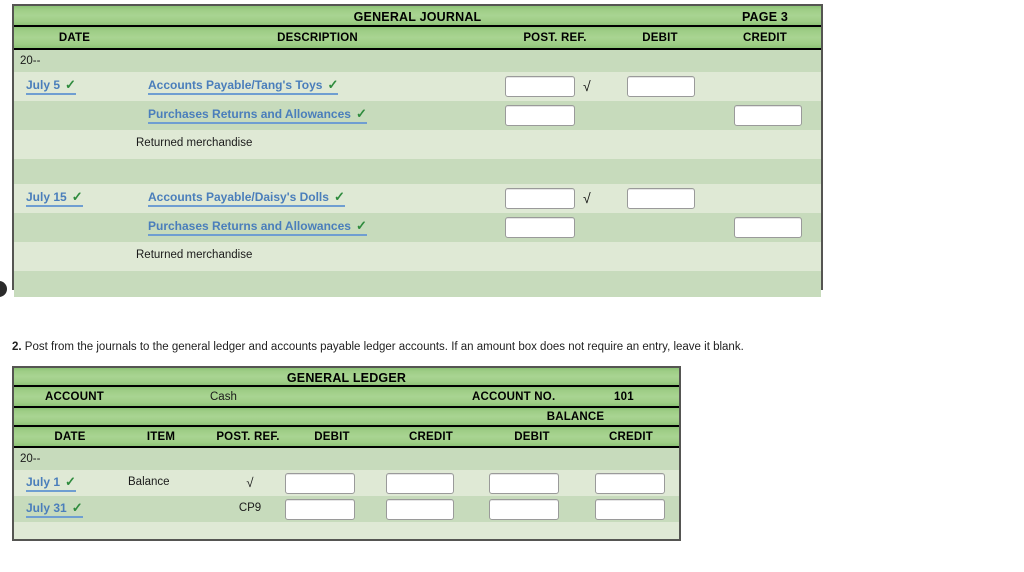 The height and width of the screenshot is (572, 1024). What do you see at coordinates (161, 437) in the screenshot?
I see `ledger-col-item: ITEM` at bounding box center [161, 437].